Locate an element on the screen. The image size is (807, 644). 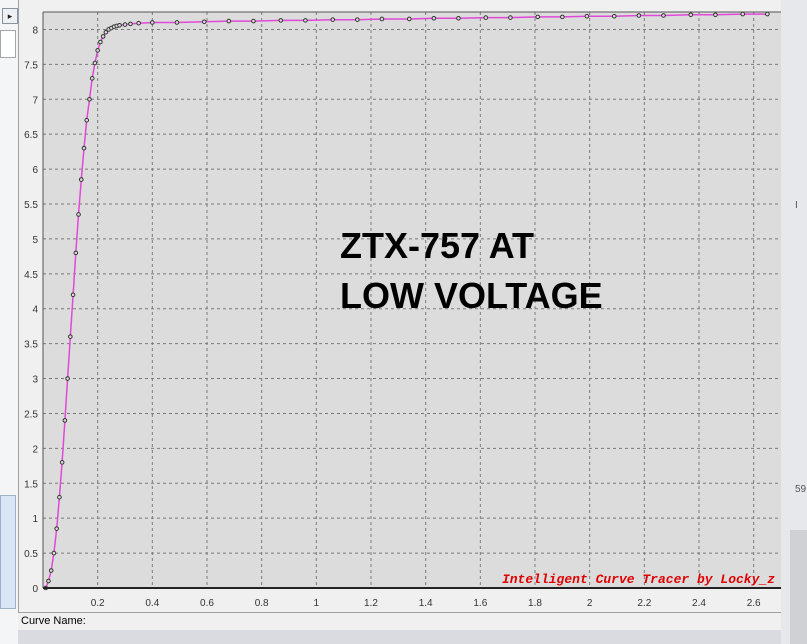
y-tick-label: 1 is located at coordinates (35, 519).